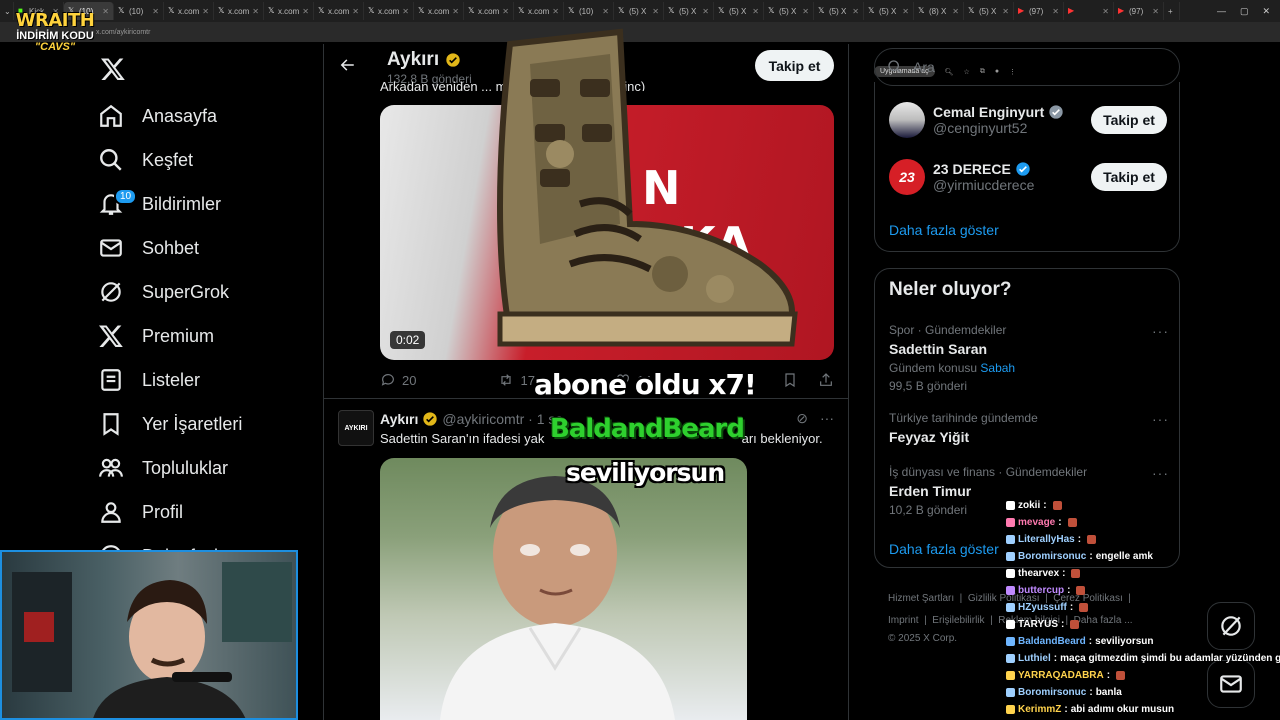 The image size is (1280, 720). Describe the element at coordinates (1266, 11) in the screenshot. I see `close-window-icon: ✕` at that location.